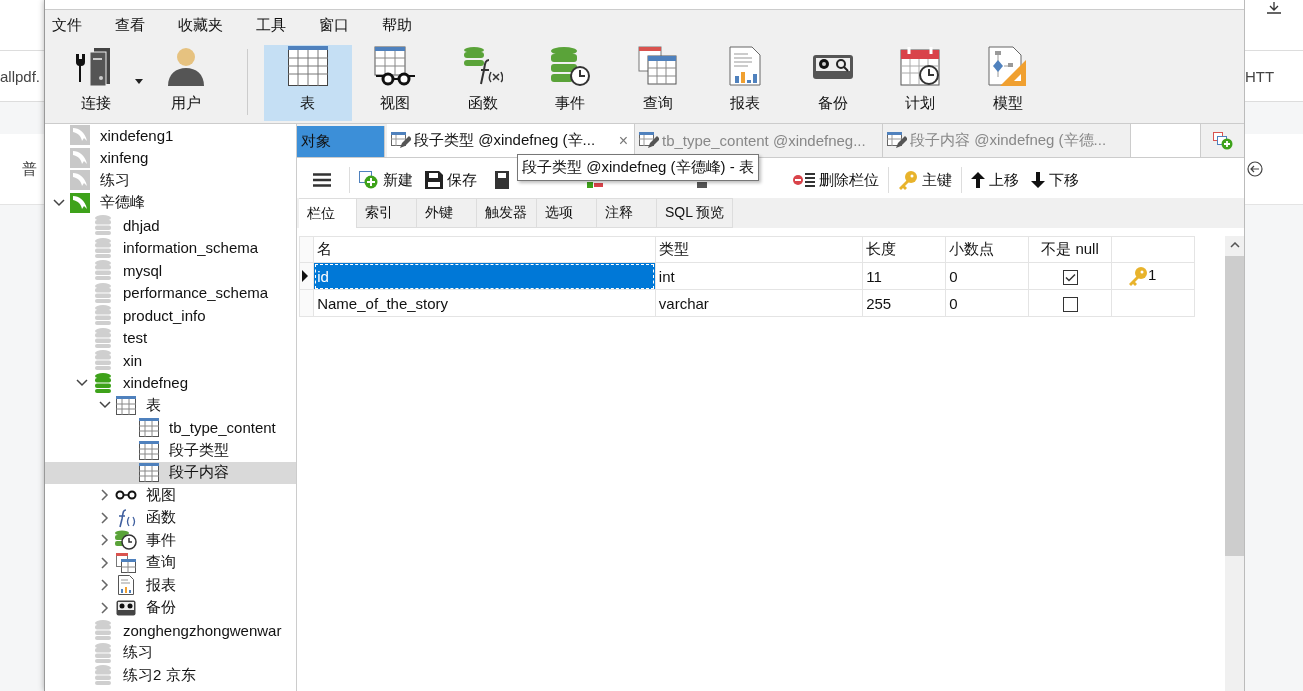 The width and height of the screenshot is (1303, 691). Describe the element at coordinates (638, 167) in the screenshot. I see `tooltip: 段子类型 @xindefneg (辛德峰) - 表` at that location.